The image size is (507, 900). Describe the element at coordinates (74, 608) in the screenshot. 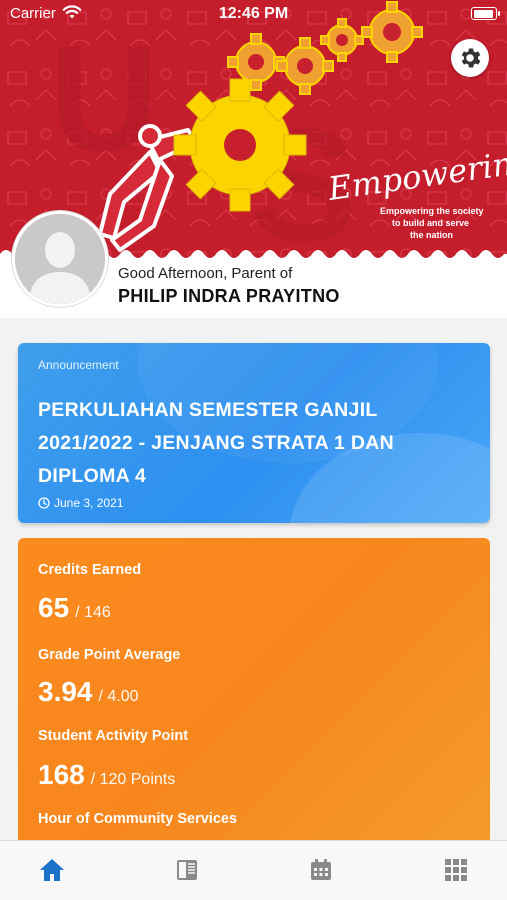

I see `credits-value: 65 / 146` at that location.